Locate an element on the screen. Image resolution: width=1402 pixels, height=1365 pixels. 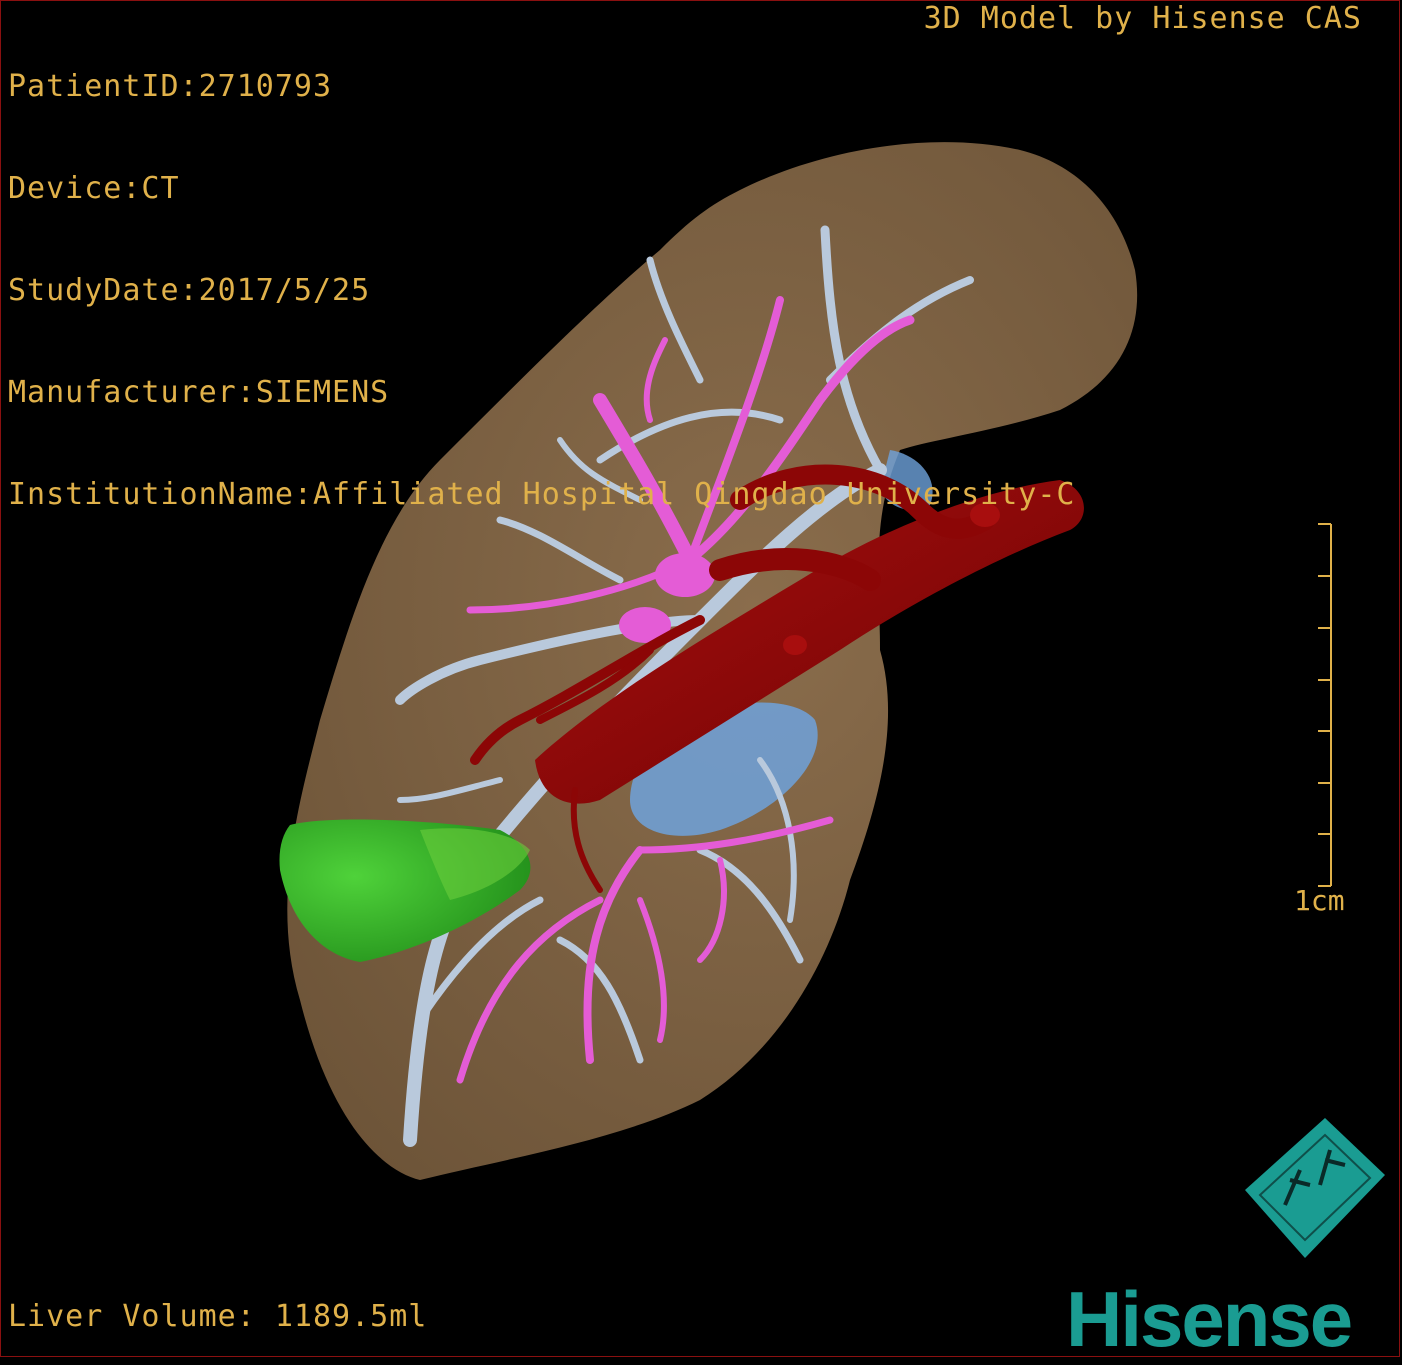
device: Device:CT is located at coordinates (94, 188).